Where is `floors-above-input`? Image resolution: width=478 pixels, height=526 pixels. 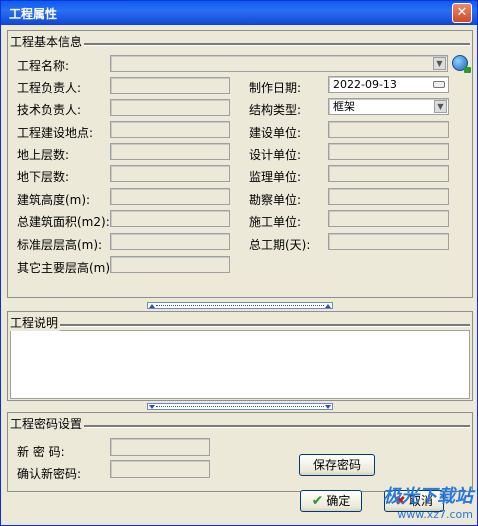 floors-above-input is located at coordinates (170, 151).